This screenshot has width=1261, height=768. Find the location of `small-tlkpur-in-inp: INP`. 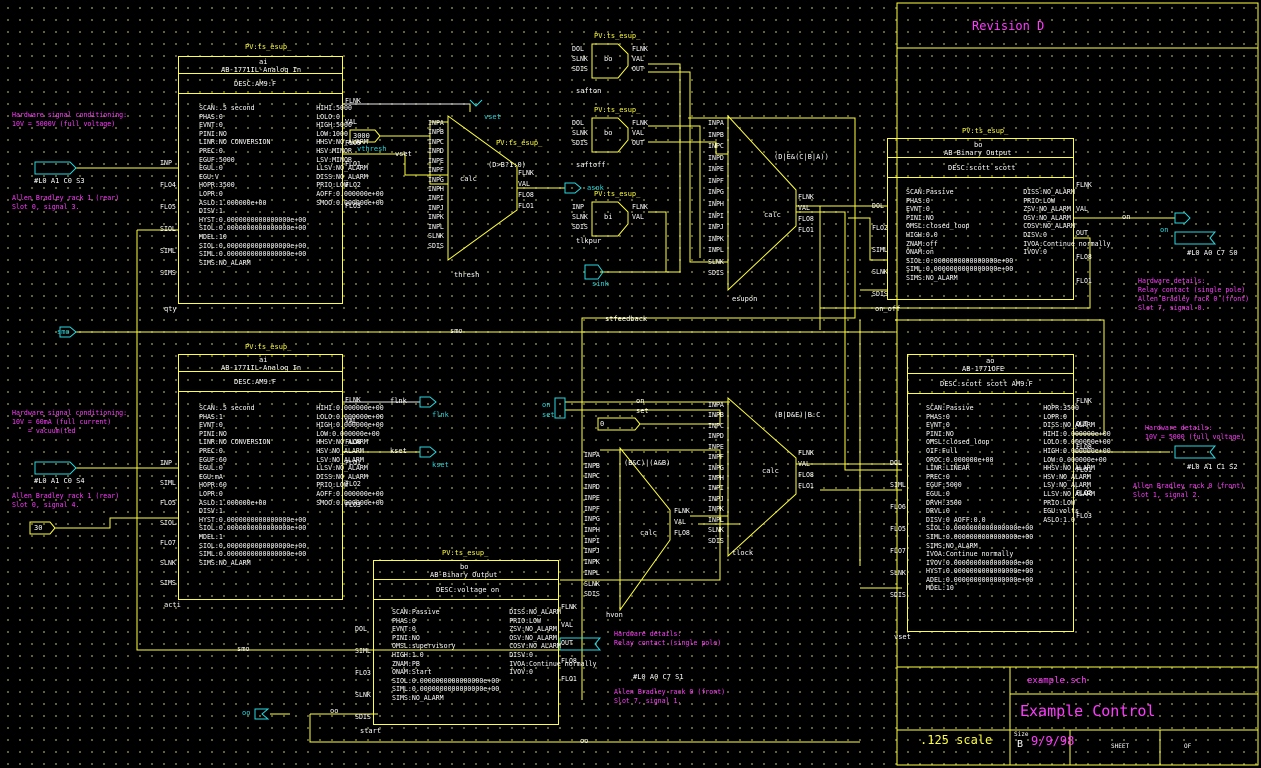

small-tlkpur-in-inp: INP is located at coordinates (578, 207).